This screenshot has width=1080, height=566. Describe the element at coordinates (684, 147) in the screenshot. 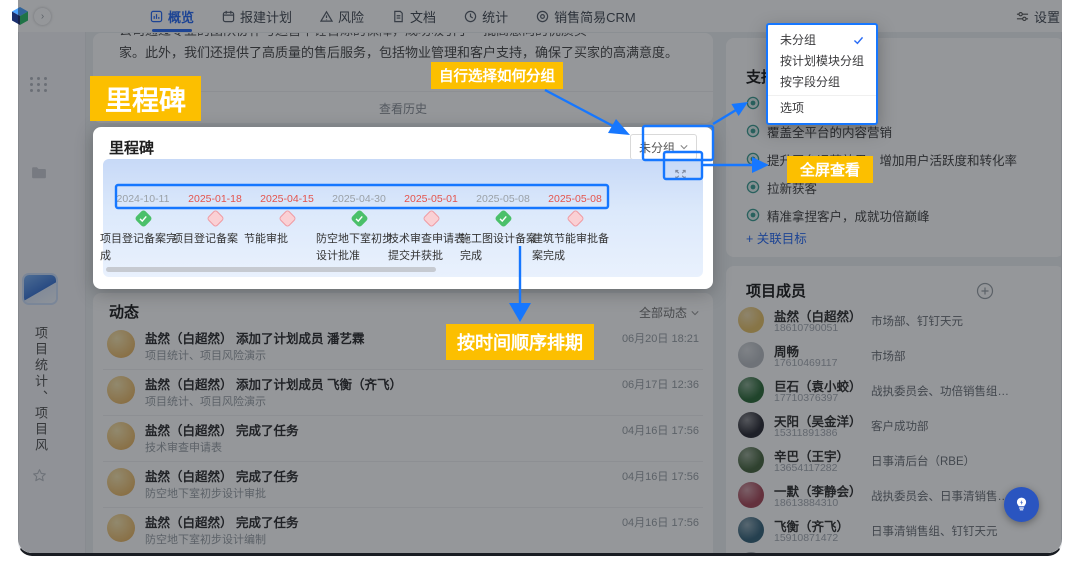

I see `chevron-down-icon` at that location.